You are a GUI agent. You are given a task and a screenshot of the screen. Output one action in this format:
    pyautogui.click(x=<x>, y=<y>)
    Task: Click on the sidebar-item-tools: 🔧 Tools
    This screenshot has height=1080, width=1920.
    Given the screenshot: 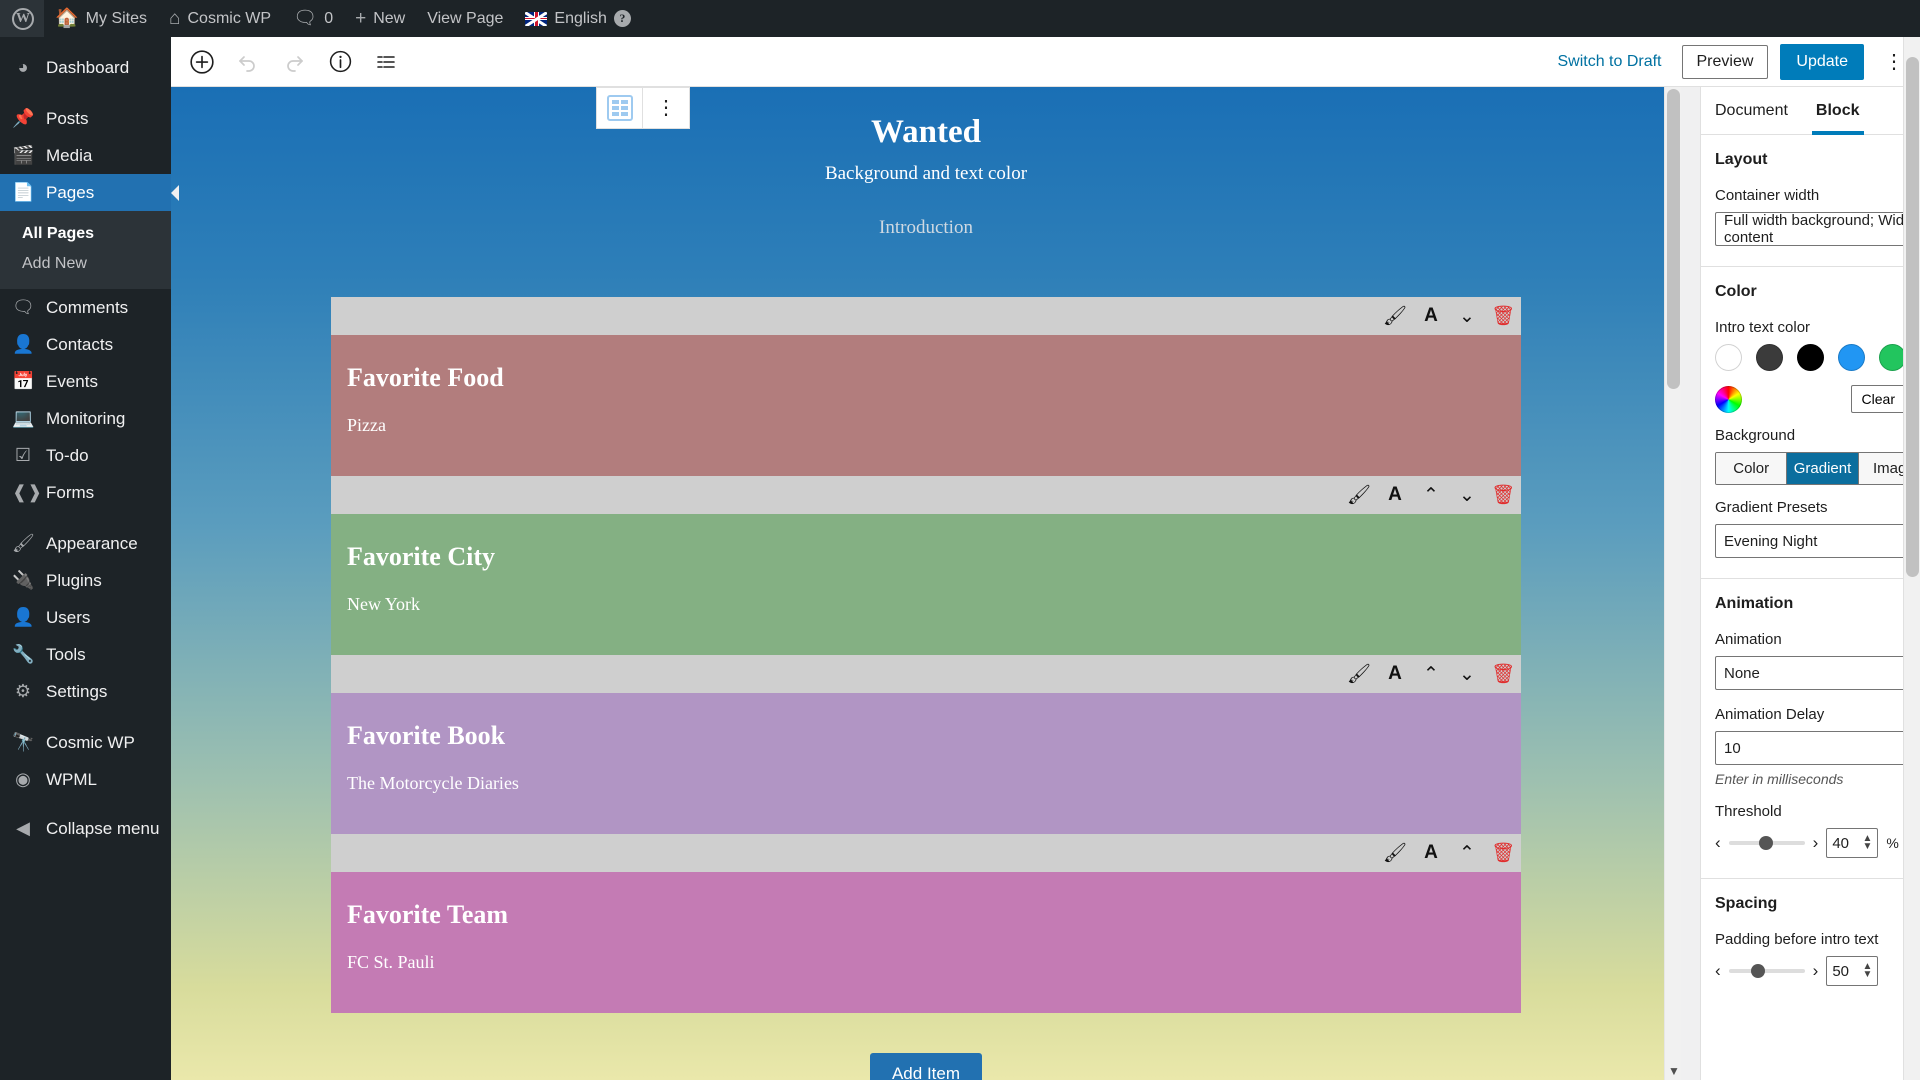 What is the action you would take?
    pyautogui.click(x=85, y=654)
    